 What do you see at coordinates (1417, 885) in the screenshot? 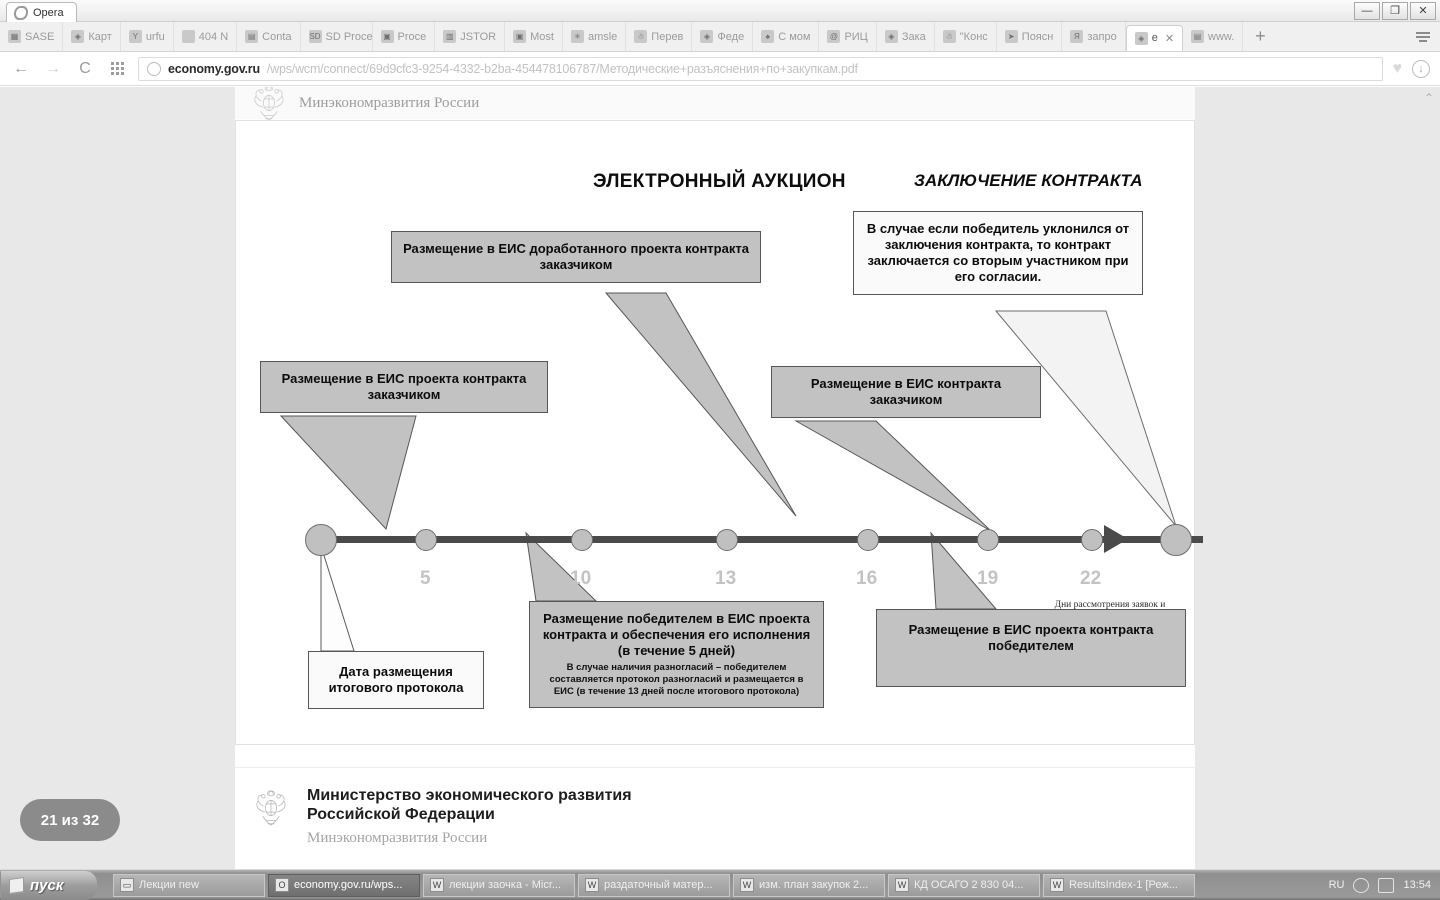
I see `taskbar-clock: 13:54` at bounding box center [1417, 885].